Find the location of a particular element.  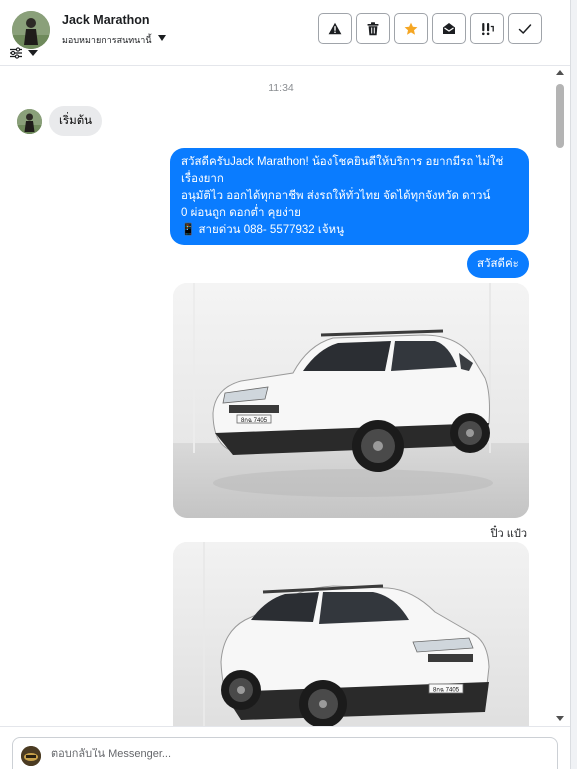

star-button is located at coordinates (411, 28).